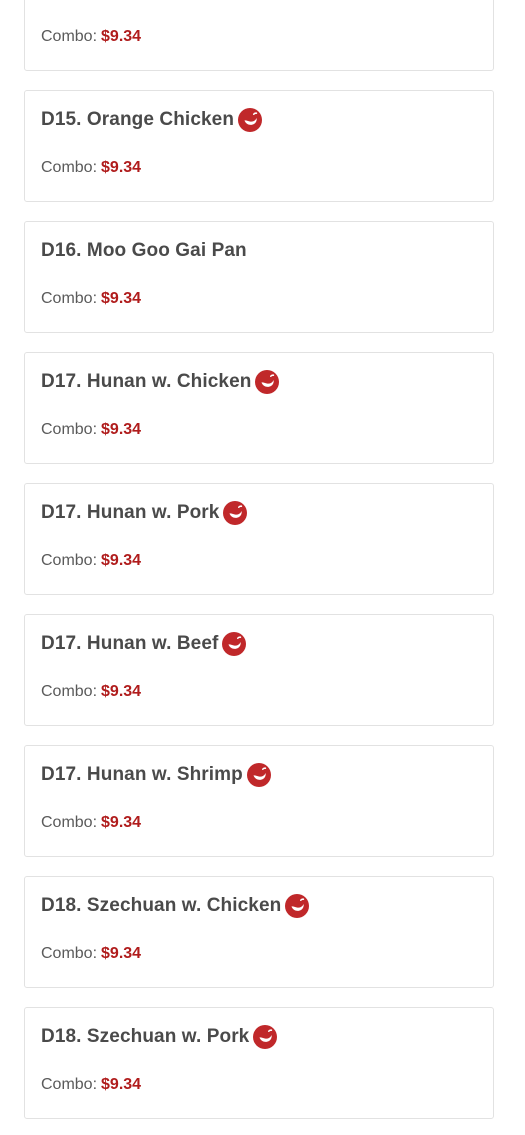 The width and height of the screenshot is (525, 1135). Describe the element at coordinates (259, 1063) in the screenshot. I see `menu-item-card: D18. Szechuan w. Pork Combo: $9.34` at that location.